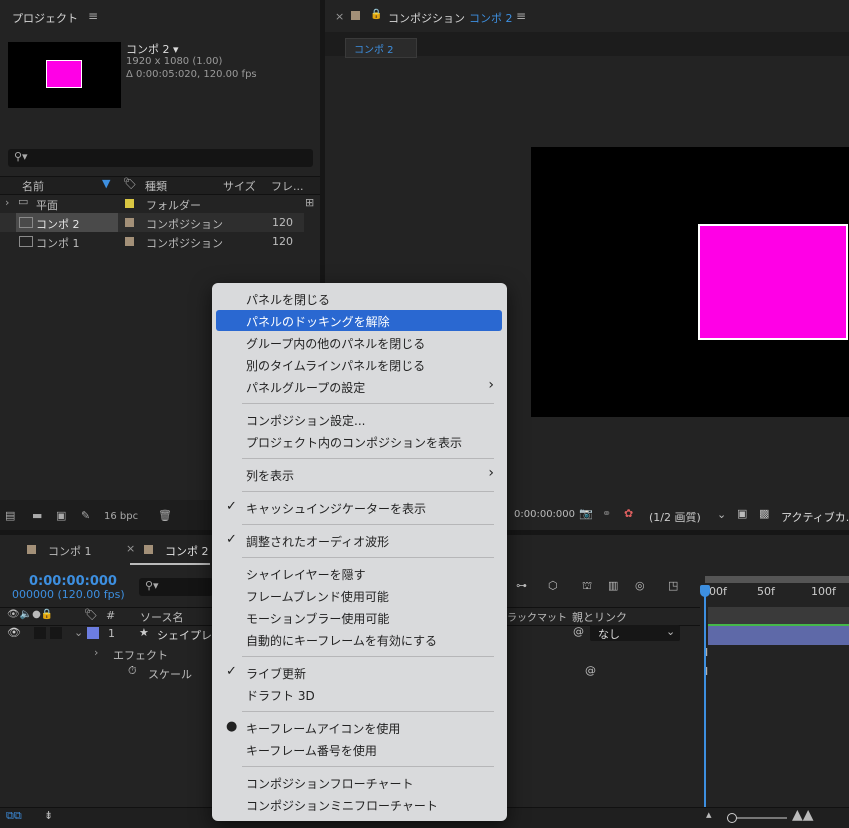  What do you see at coordinates (37, 515) in the screenshot?
I see `new-folder-icon: ▬` at bounding box center [37, 515].